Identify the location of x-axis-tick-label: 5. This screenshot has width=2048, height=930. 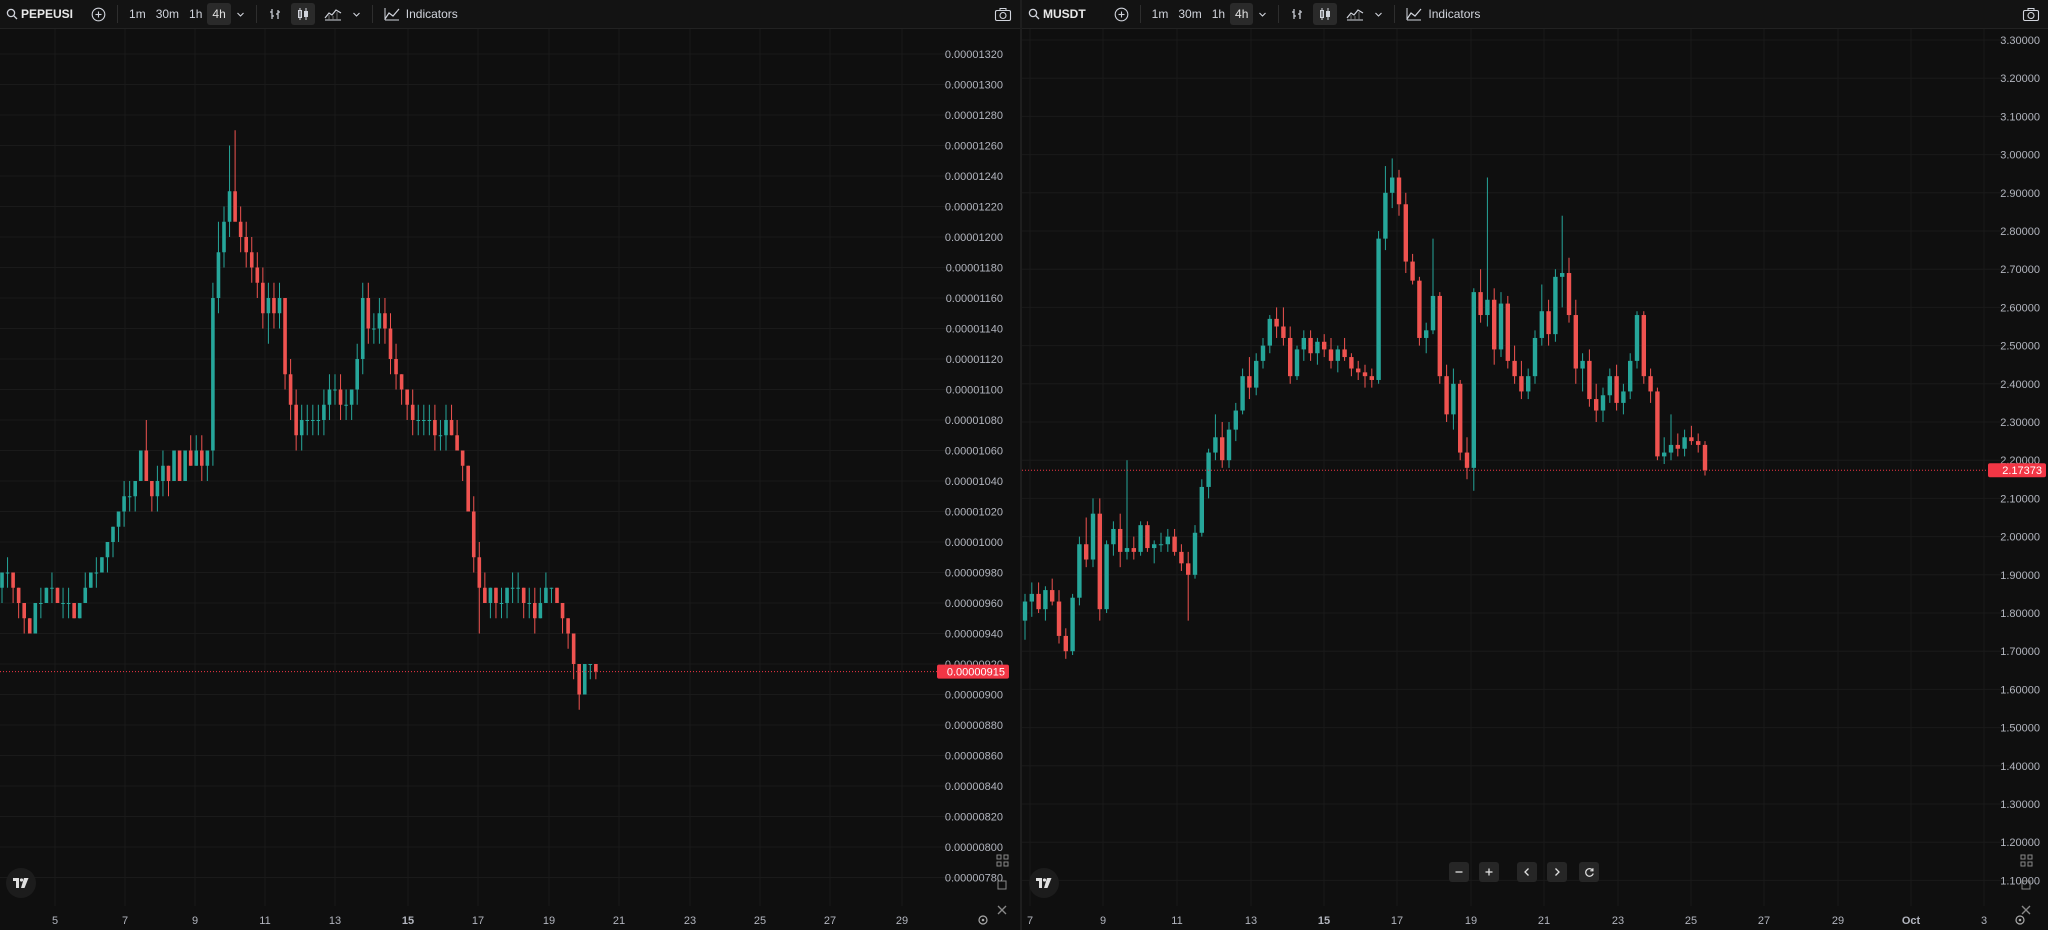
(55, 921).